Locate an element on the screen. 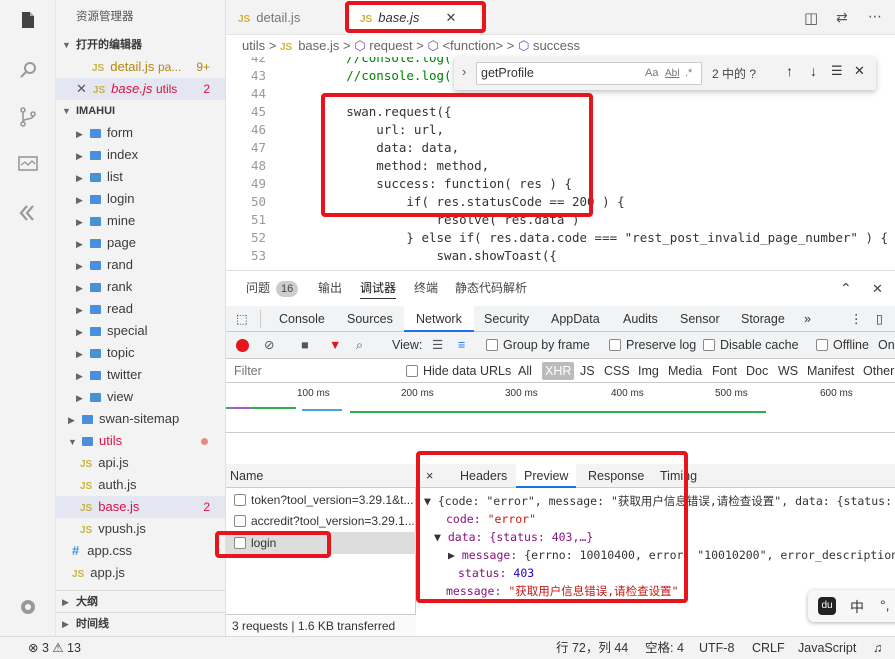 The image size is (895, 659). kebab-menu-icon: ⋮ is located at coordinates (856, 319).